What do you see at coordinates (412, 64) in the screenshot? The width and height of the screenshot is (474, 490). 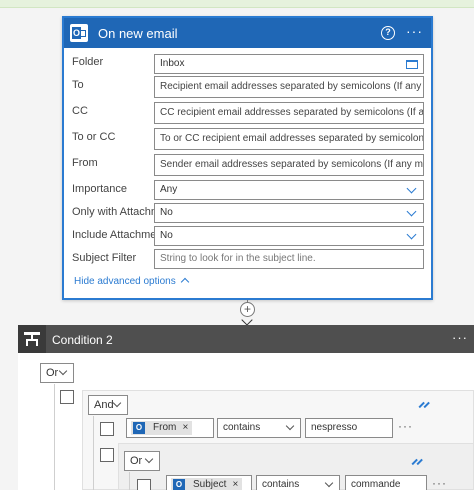 I see `folder-icon` at bounding box center [412, 64].